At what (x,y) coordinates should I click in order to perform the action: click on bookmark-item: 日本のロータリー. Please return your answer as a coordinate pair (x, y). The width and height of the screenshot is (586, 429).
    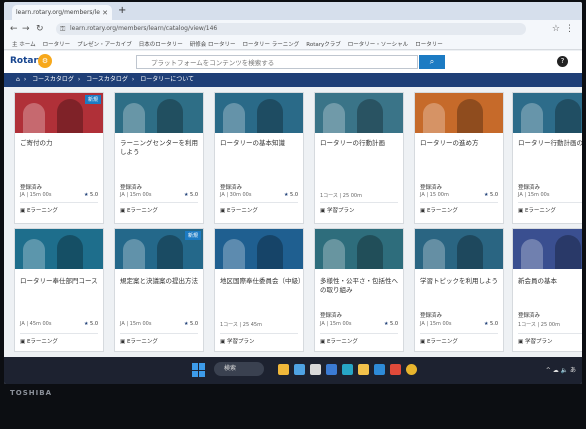
    Looking at the image, I should click on (161, 44).